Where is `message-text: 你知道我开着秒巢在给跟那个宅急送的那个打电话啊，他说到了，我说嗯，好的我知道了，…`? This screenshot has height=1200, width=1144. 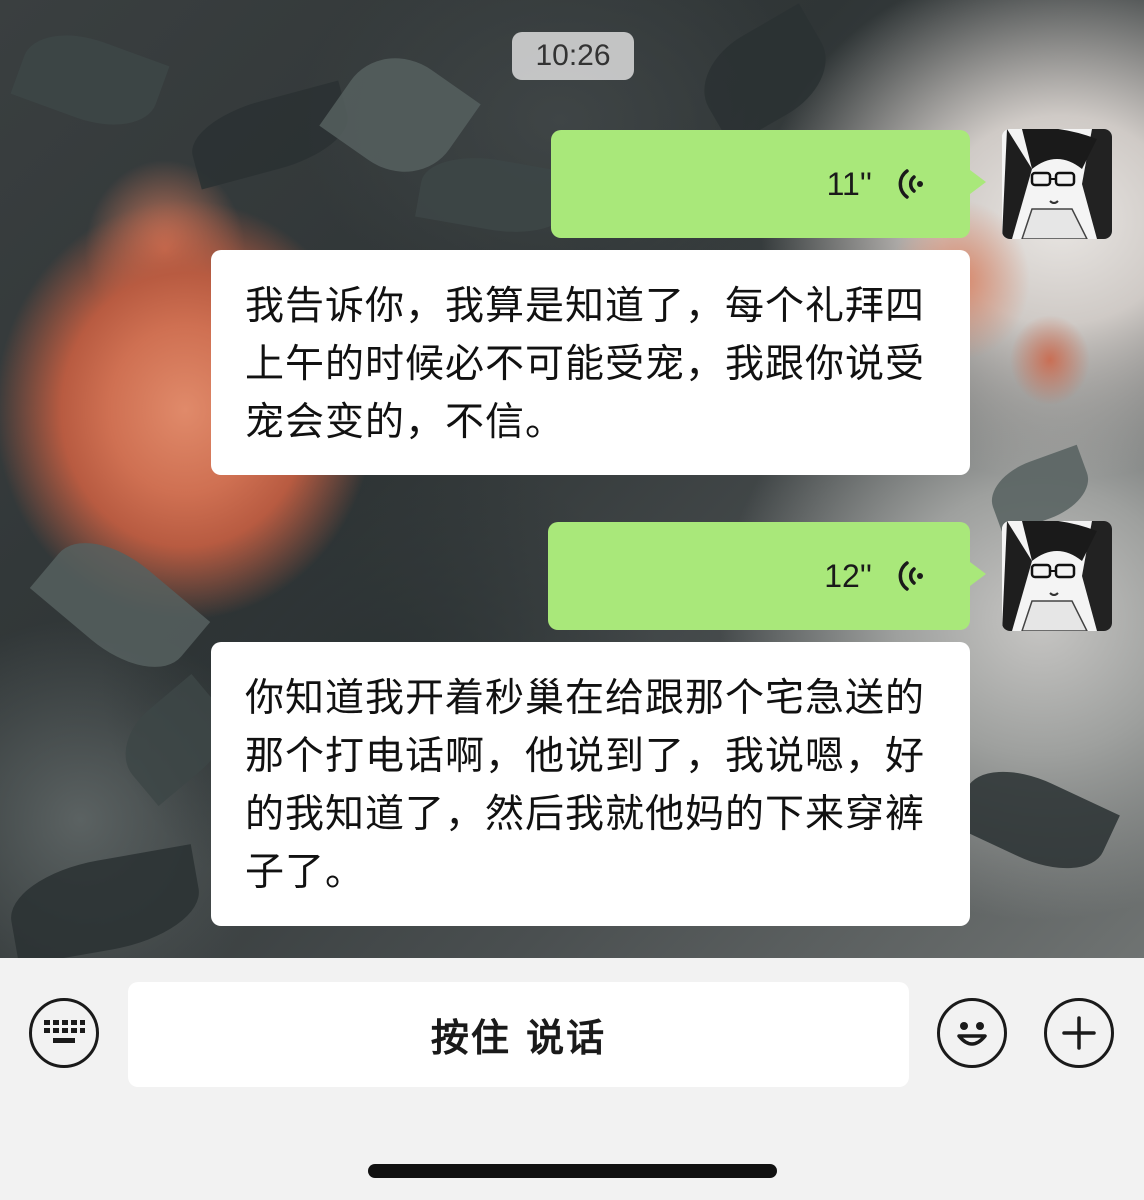 message-text: 你知道我开着秒巢在给跟那个宅急送的那个打电话啊，他说到了，我说嗯，好的我知道了，… is located at coordinates (585, 785).